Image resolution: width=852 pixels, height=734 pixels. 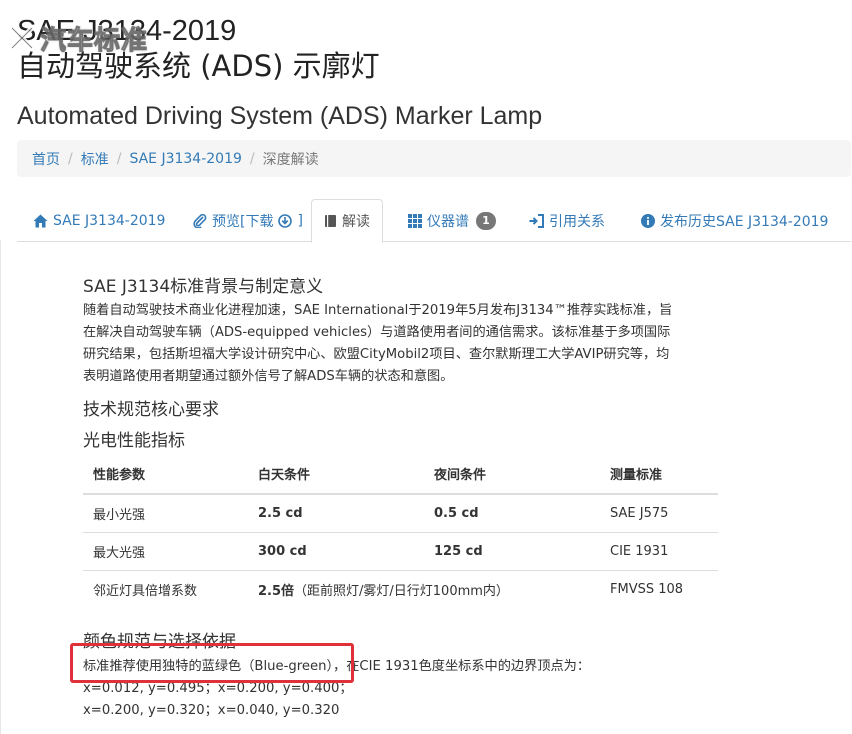 I want to click on home-icon, so click(x=40, y=220).